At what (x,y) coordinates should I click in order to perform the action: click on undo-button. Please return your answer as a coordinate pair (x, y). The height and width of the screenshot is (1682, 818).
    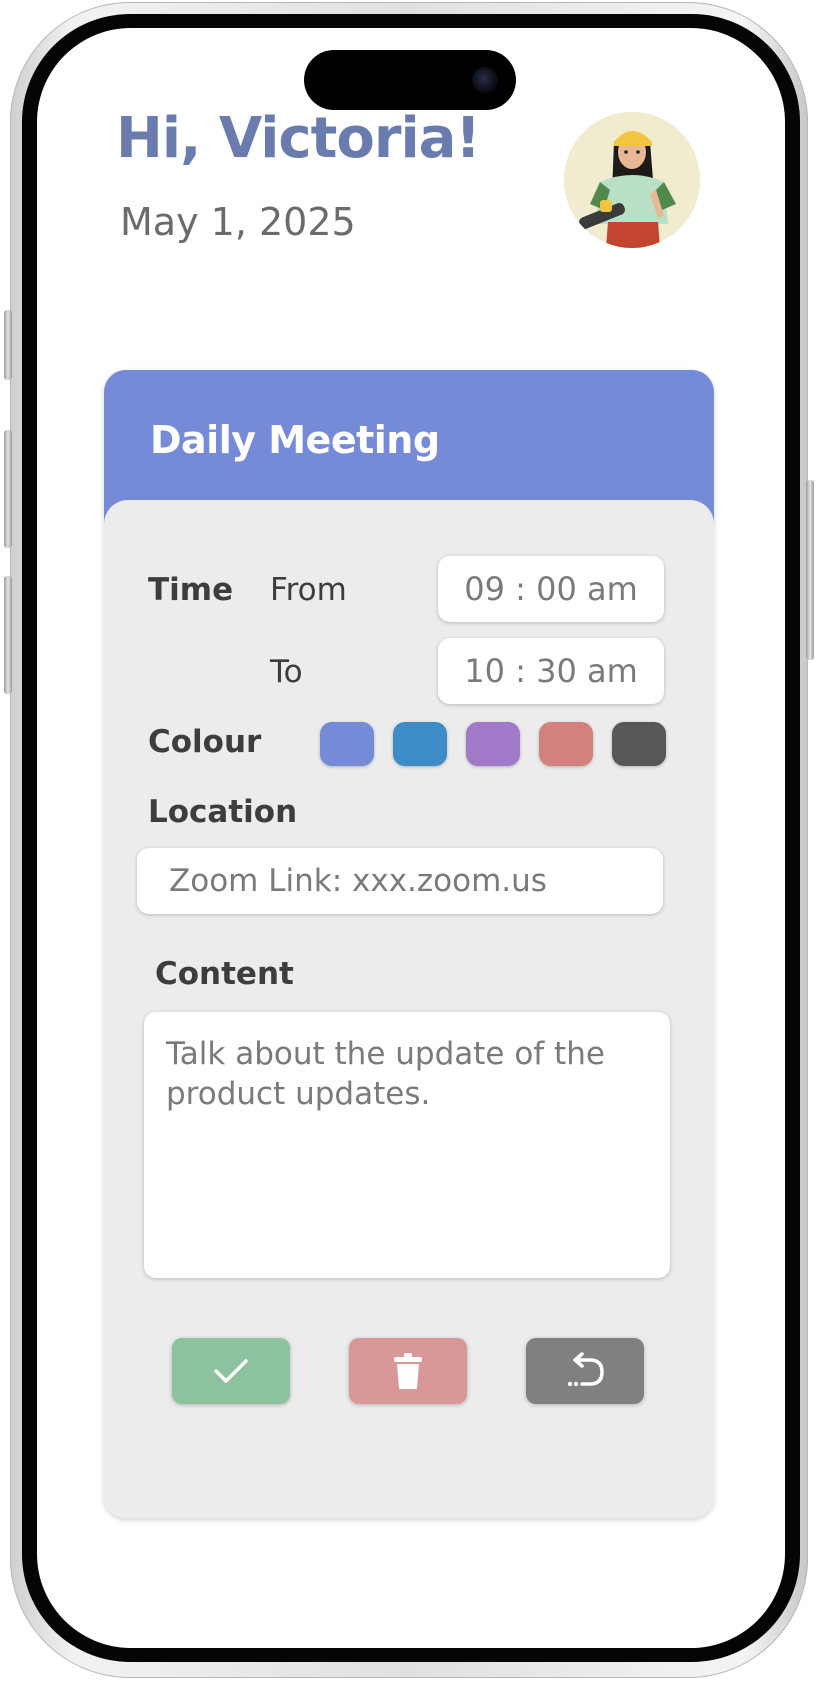
    Looking at the image, I should click on (585, 1371).